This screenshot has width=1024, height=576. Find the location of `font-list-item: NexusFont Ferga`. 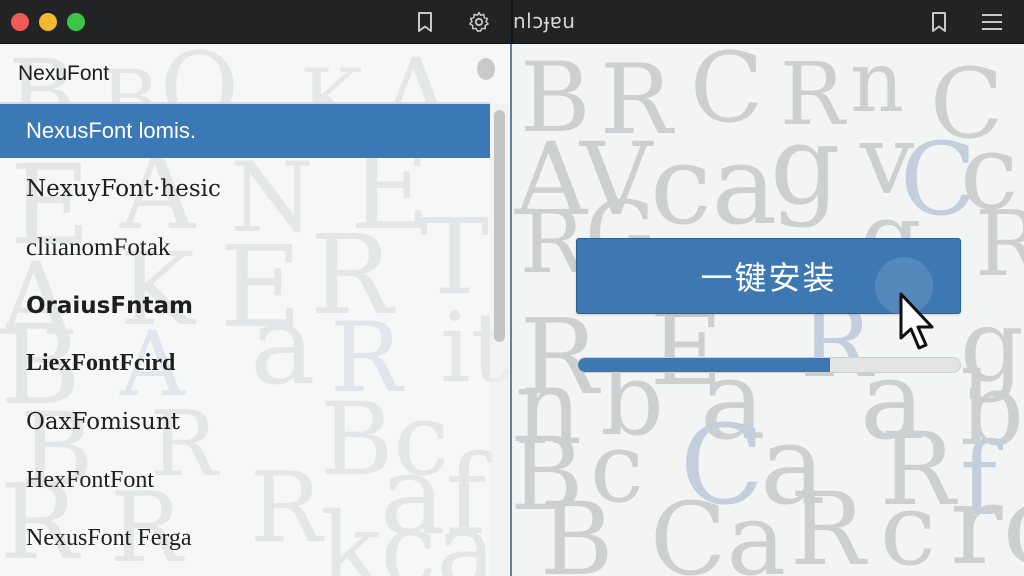

font-list-item: NexusFont Ferga is located at coordinates (245, 538).